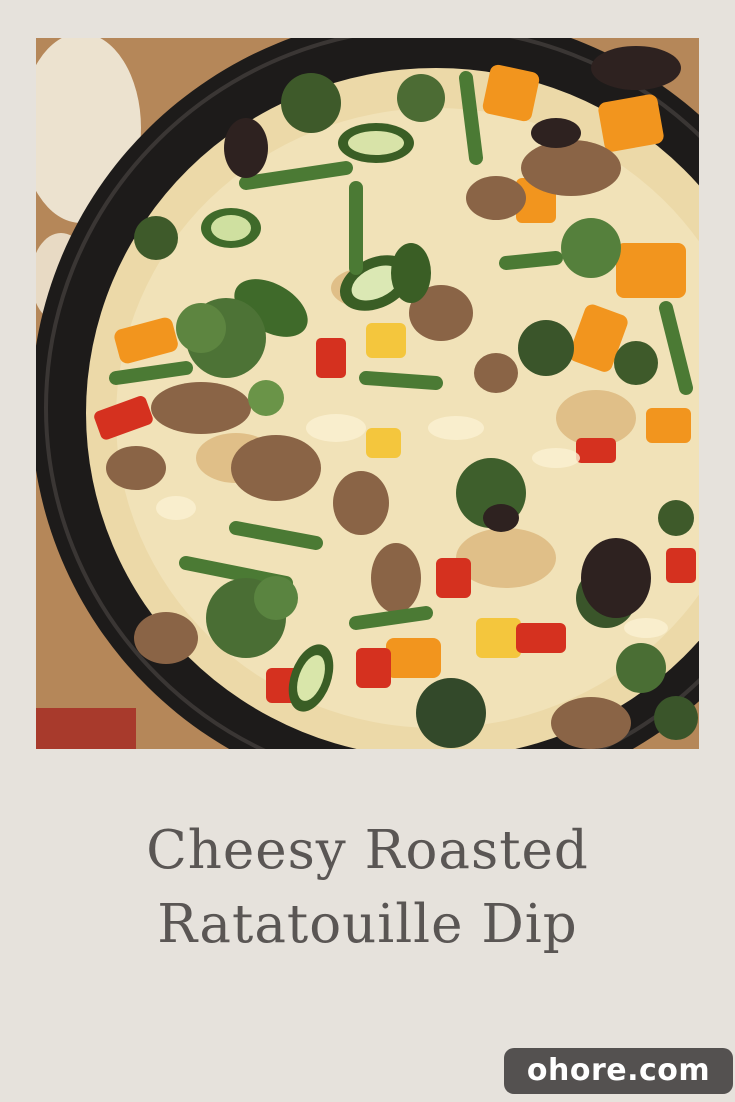 The image size is (735, 1102). I want to click on recipe-title-line-1: Cheesy Roasted, so click(367, 850).